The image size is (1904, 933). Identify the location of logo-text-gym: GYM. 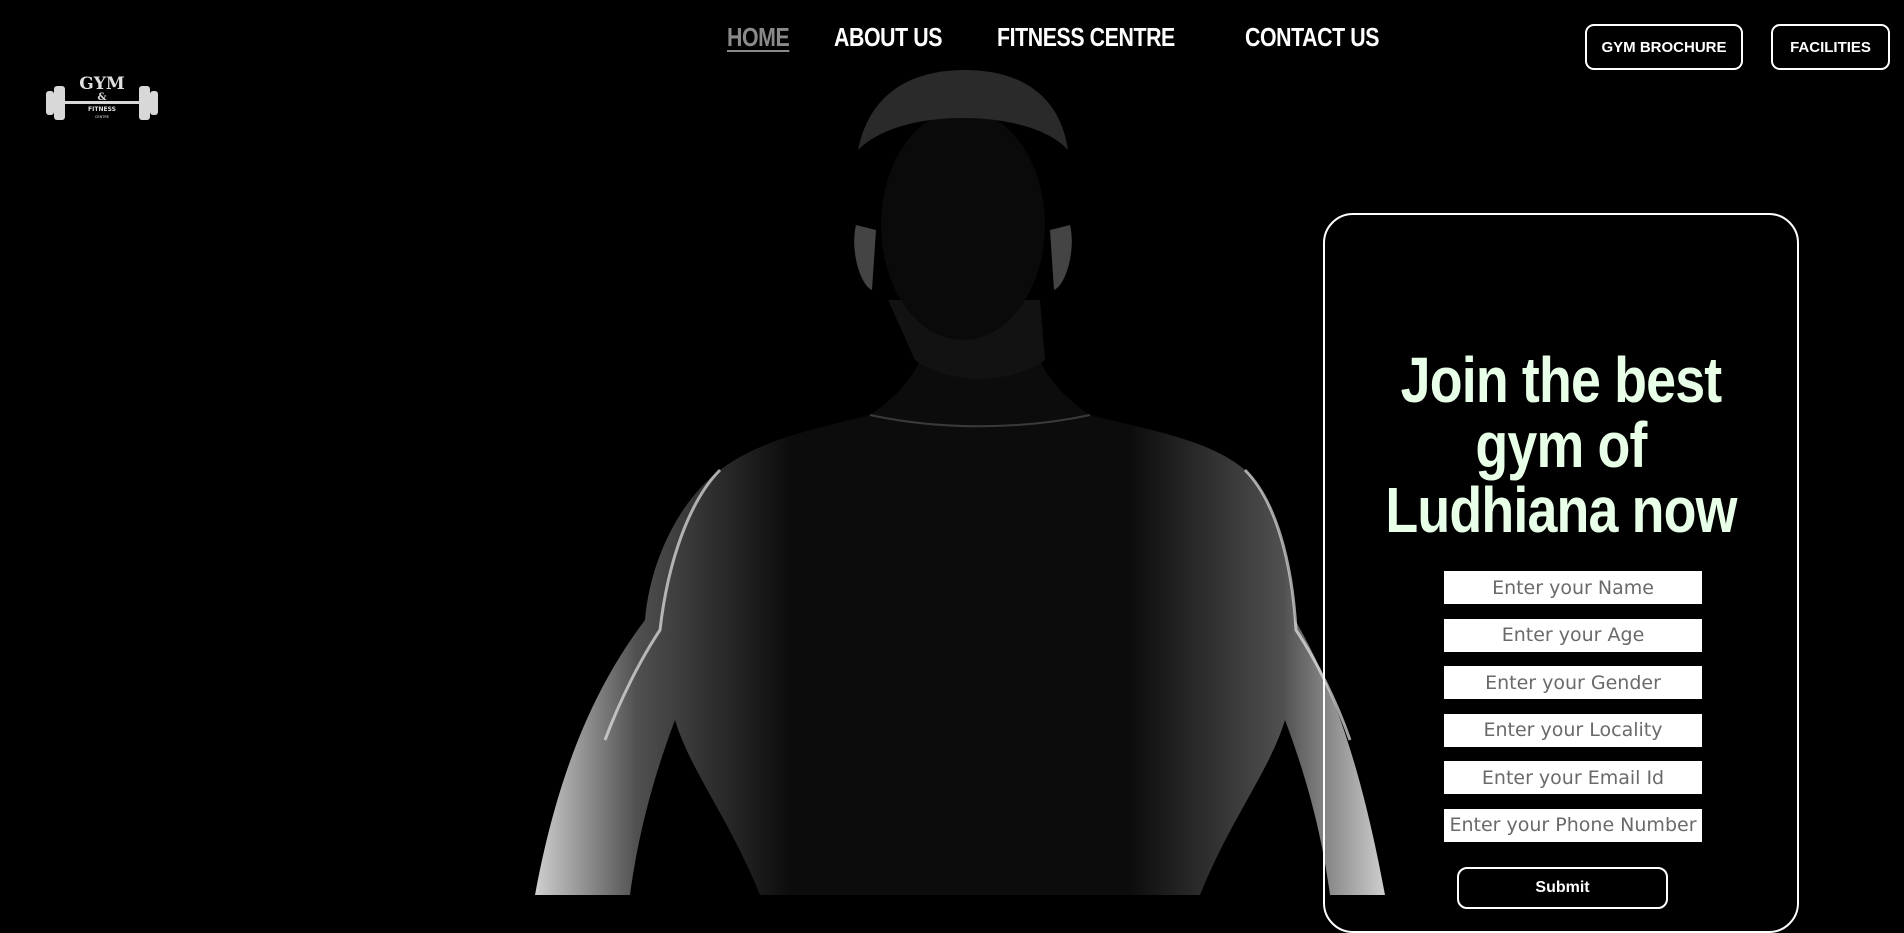
(102, 84).